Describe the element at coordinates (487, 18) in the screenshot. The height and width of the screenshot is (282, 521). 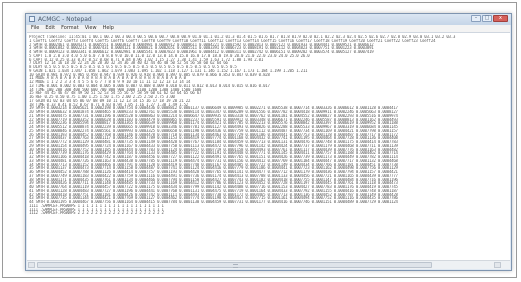
I see `maximize-button: □` at that location.